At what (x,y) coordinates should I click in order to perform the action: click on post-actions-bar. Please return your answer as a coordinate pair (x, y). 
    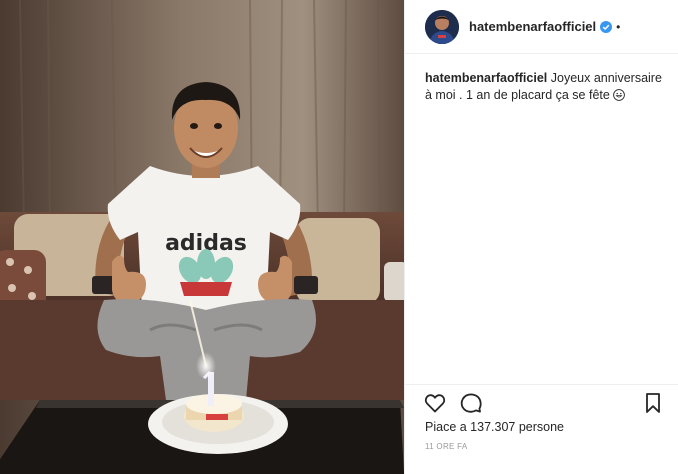
    Looking at the image, I should click on (541, 402).